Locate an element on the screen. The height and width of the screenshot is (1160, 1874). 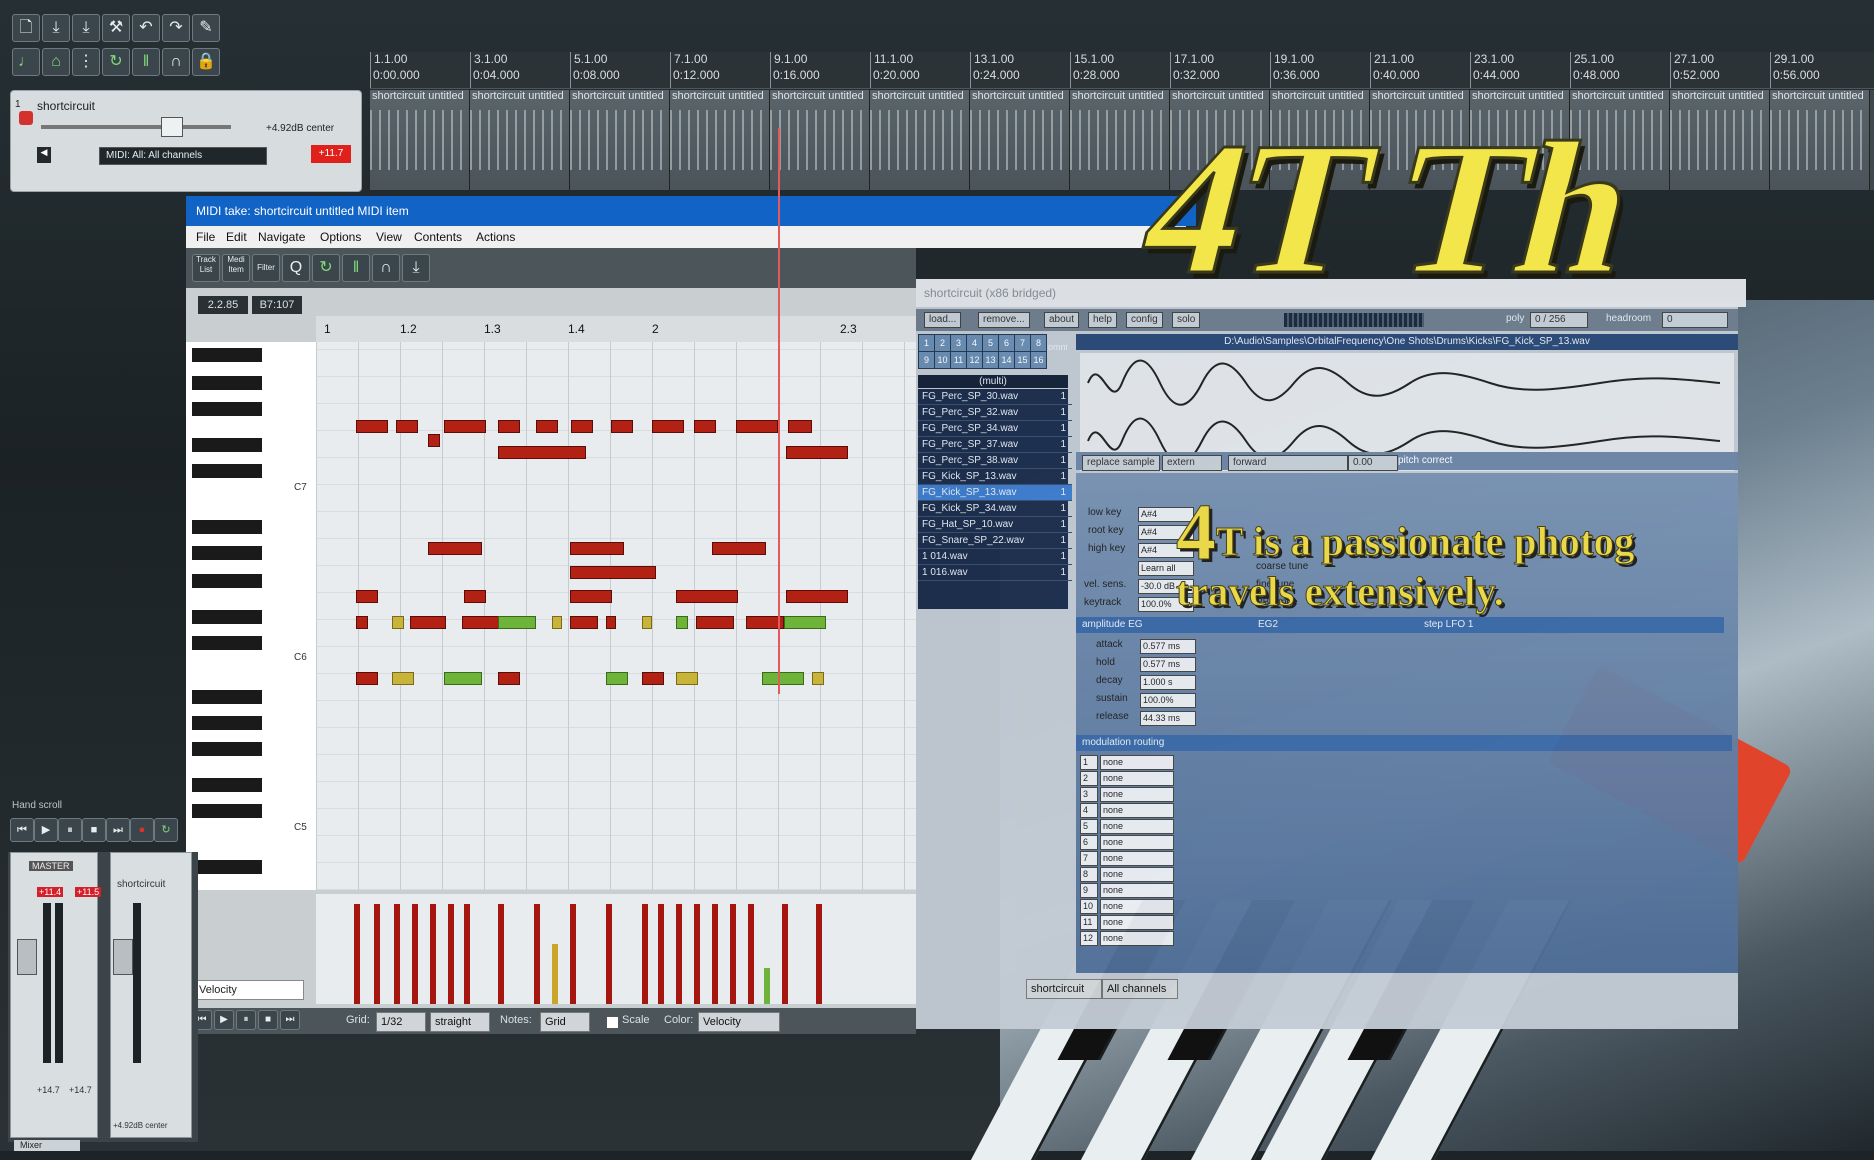
stop-icon: ■ is located at coordinates (94, 830).